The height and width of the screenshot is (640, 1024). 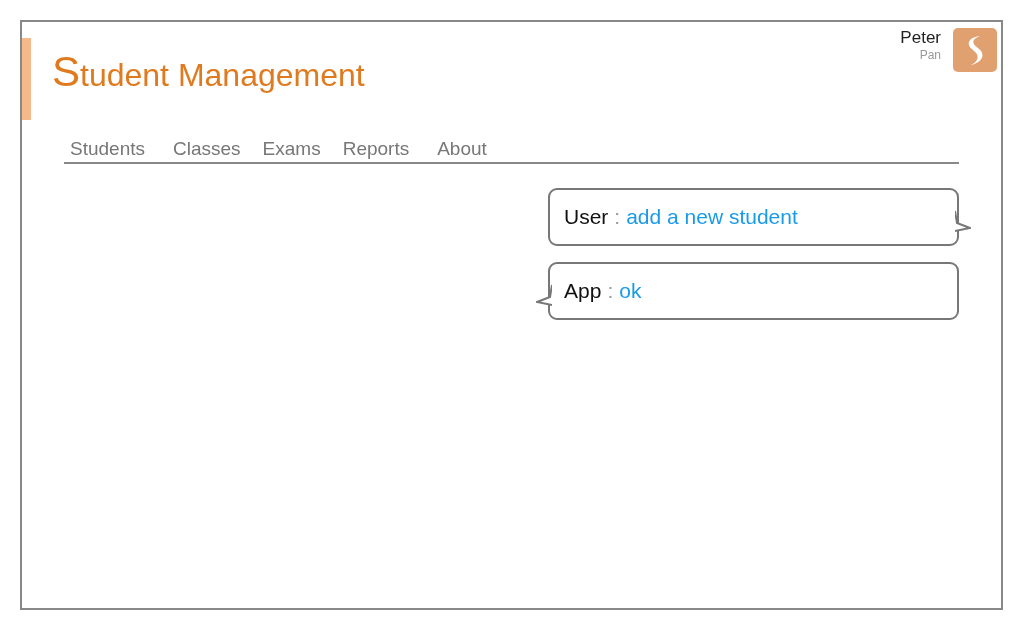 I want to click on nav-link: Reports, so click(x=376, y=149).